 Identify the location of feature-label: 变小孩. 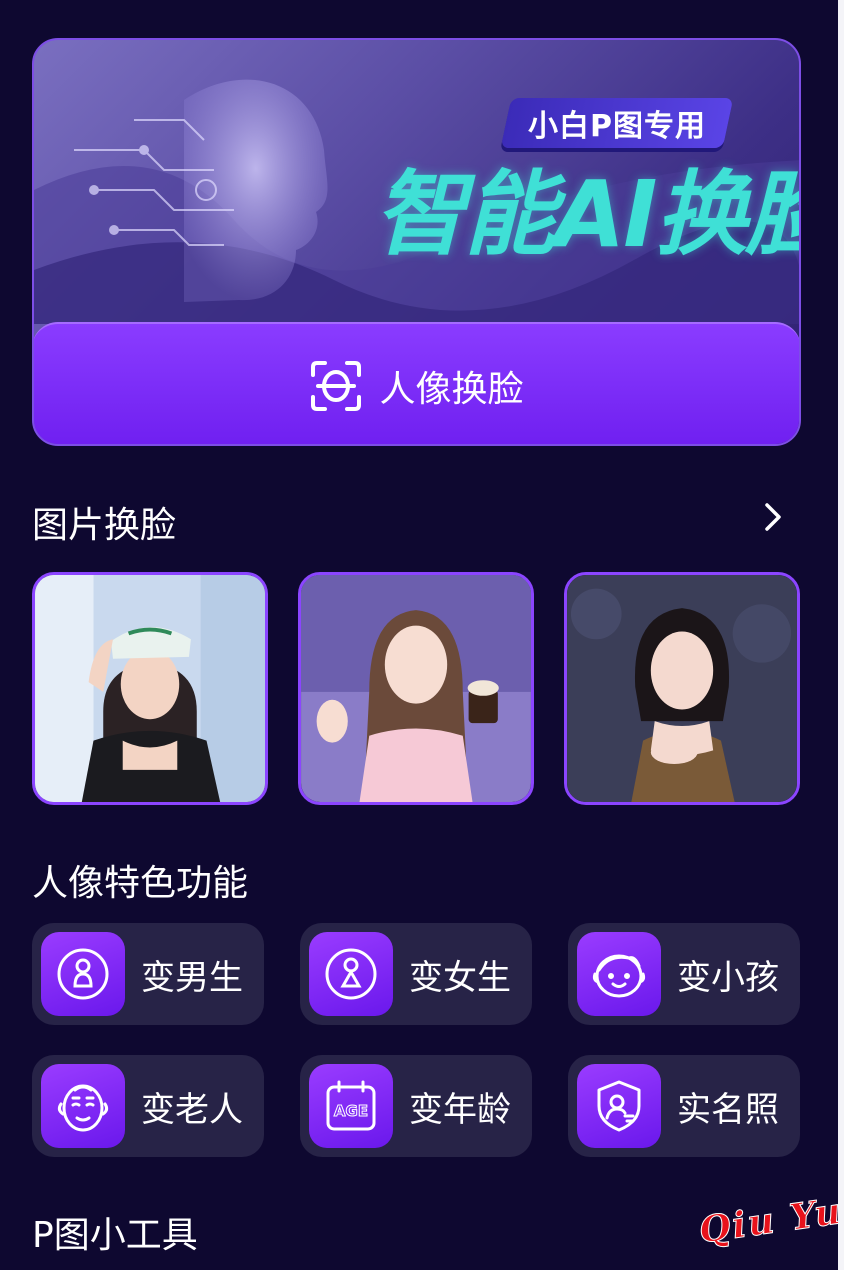
(728, 977).